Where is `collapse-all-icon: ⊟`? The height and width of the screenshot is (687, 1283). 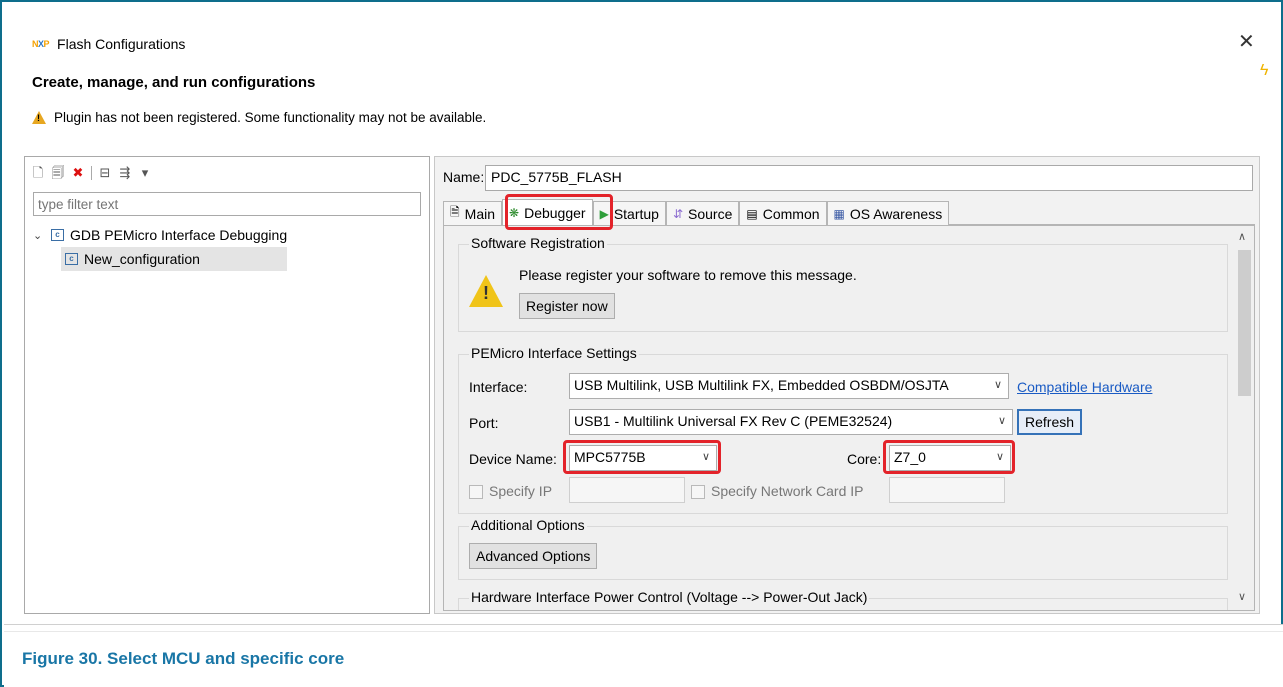 collapse-all-icon: ⊟ is located at coordinates (105, 173).